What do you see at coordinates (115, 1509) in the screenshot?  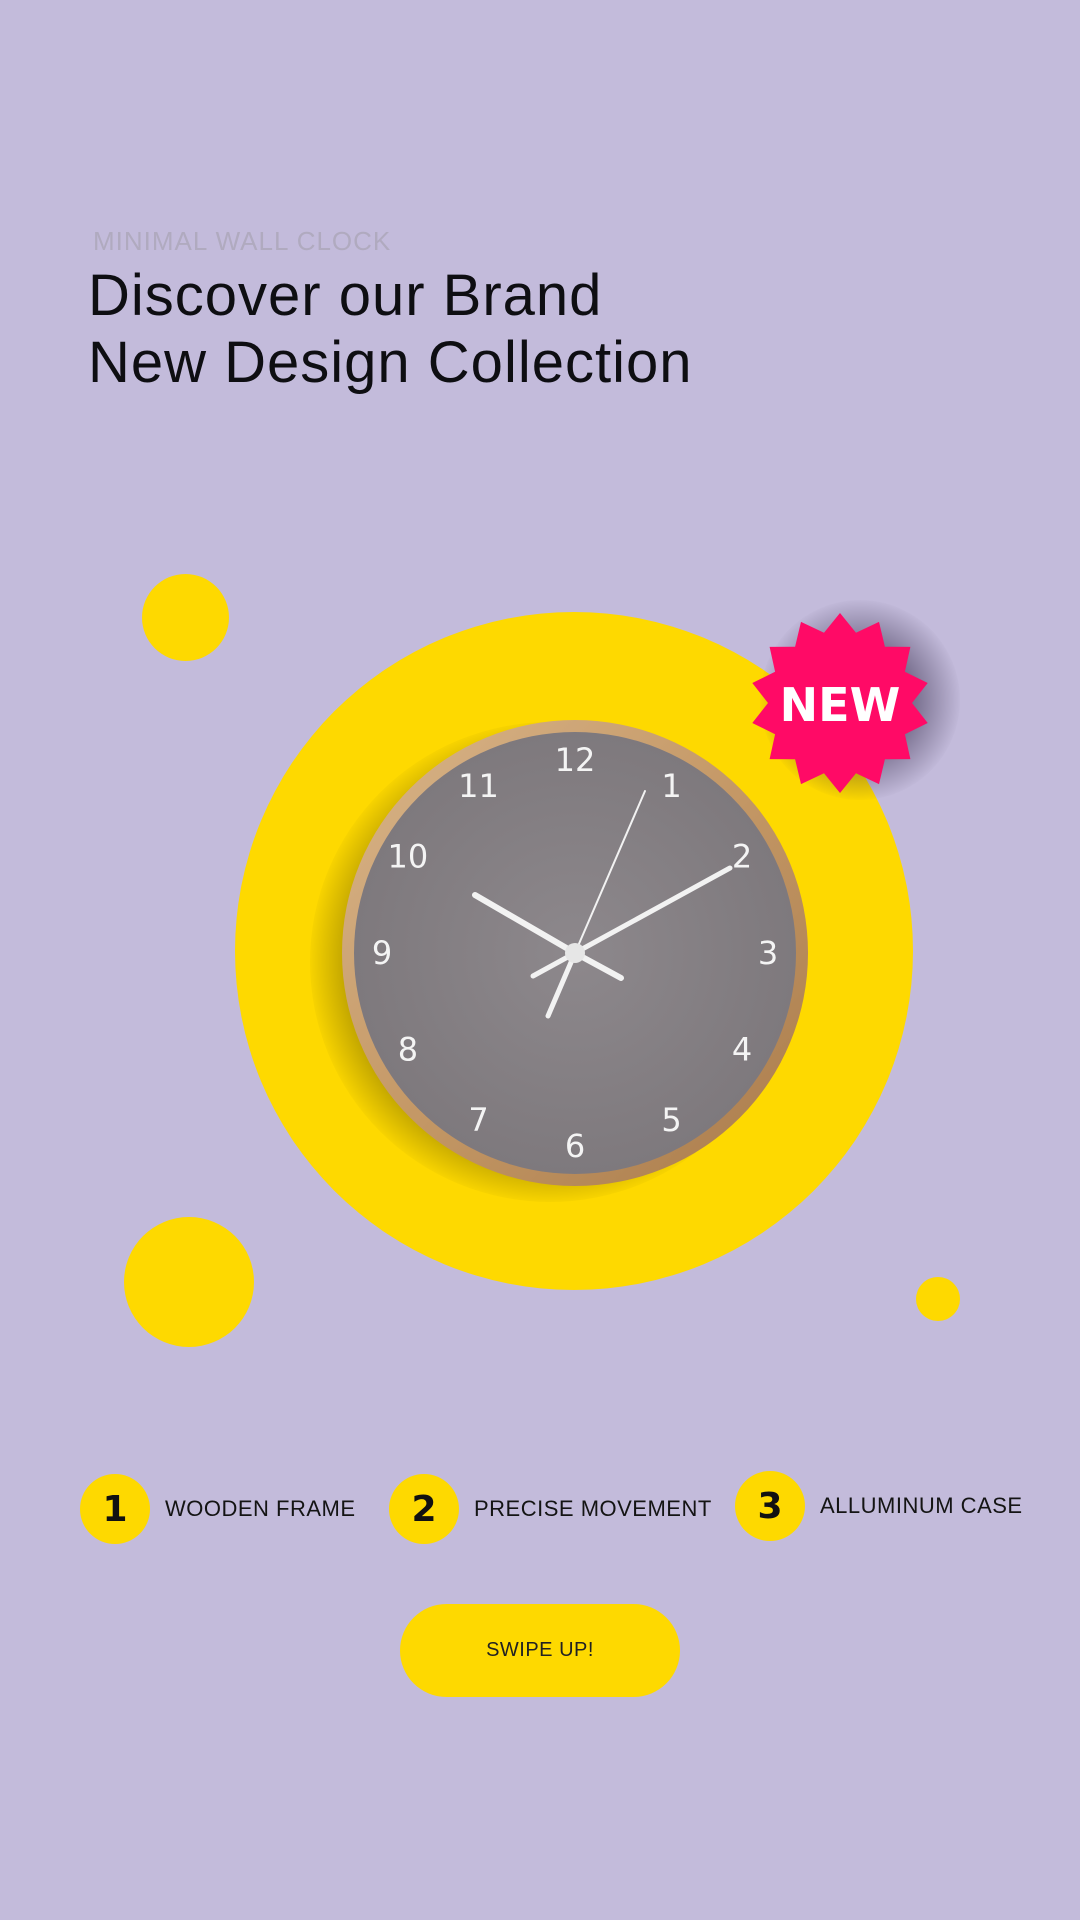 I see `feature-number-badge: 1` at bounding box center [115, 1509].